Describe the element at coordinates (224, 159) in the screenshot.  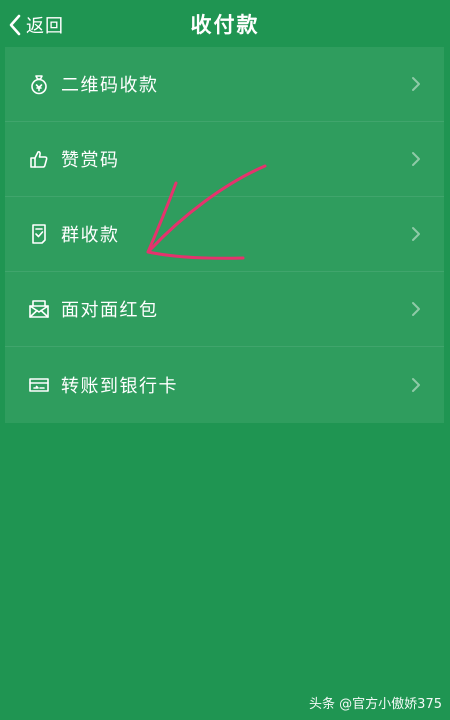
I see `menu-item-appreciation-code: 赞赏码` at that location.